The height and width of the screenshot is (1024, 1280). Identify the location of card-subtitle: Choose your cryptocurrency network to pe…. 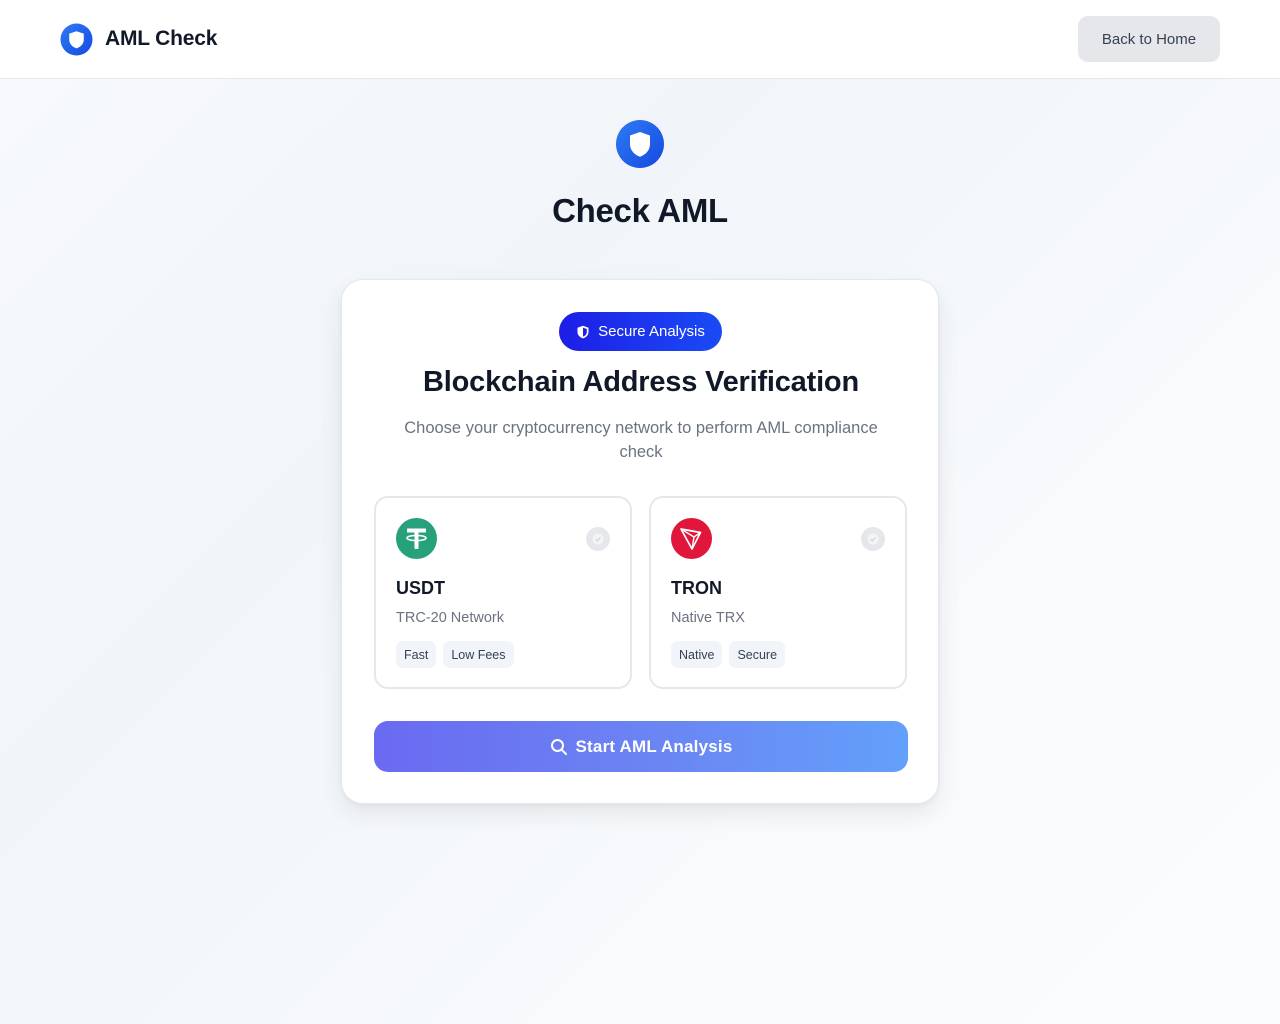
(641, 440).